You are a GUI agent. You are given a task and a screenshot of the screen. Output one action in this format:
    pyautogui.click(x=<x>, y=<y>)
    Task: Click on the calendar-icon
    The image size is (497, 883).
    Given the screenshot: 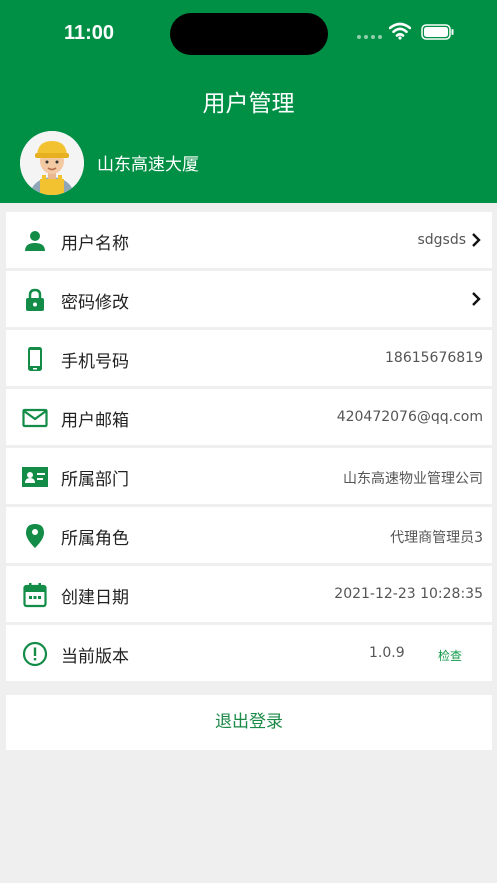 What is the action you would take?
    pyautogui.click(x=35, y=595)
    